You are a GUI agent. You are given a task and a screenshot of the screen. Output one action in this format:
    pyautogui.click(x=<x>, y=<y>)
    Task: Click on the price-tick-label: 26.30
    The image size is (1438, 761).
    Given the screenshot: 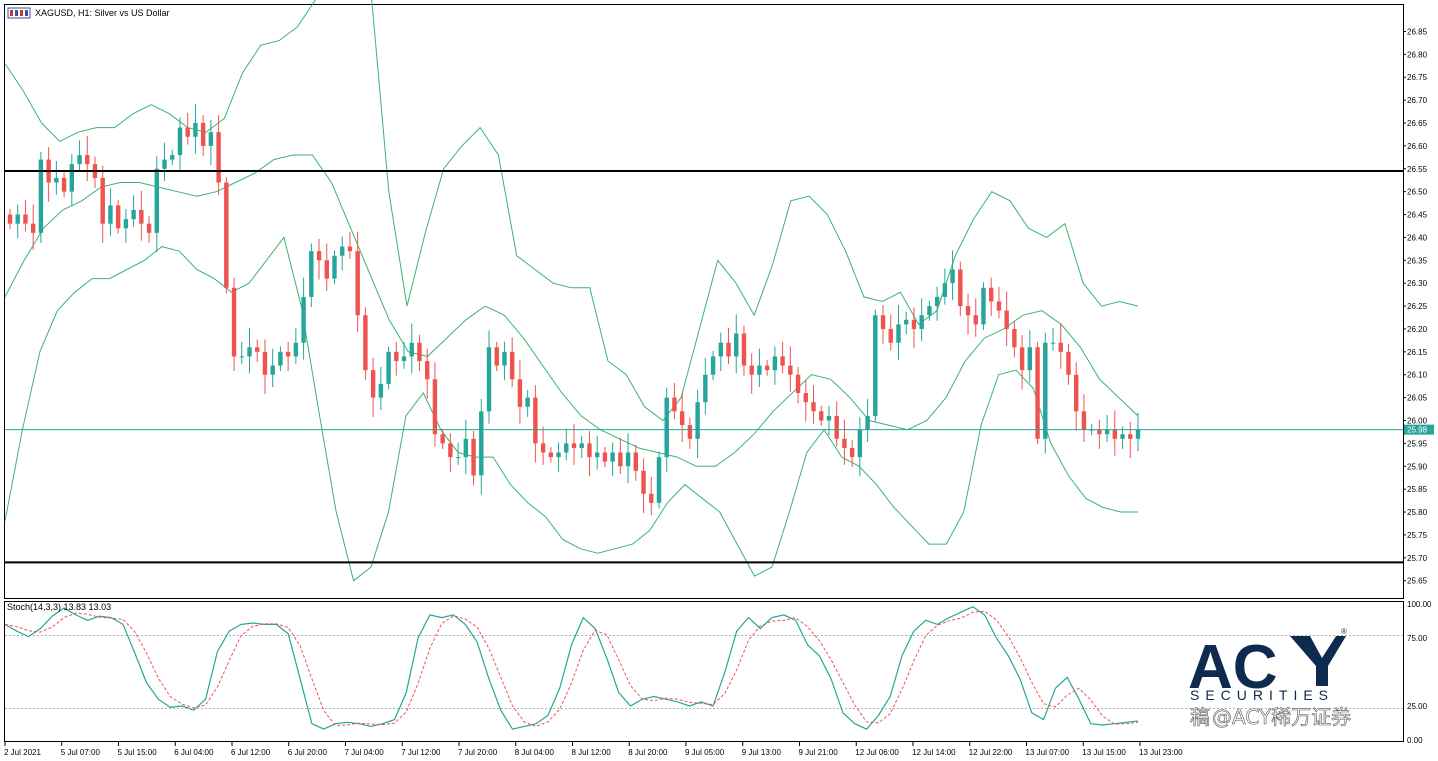 What is the action you would take?
    pyautogui.click(x=1417, y=283)
    